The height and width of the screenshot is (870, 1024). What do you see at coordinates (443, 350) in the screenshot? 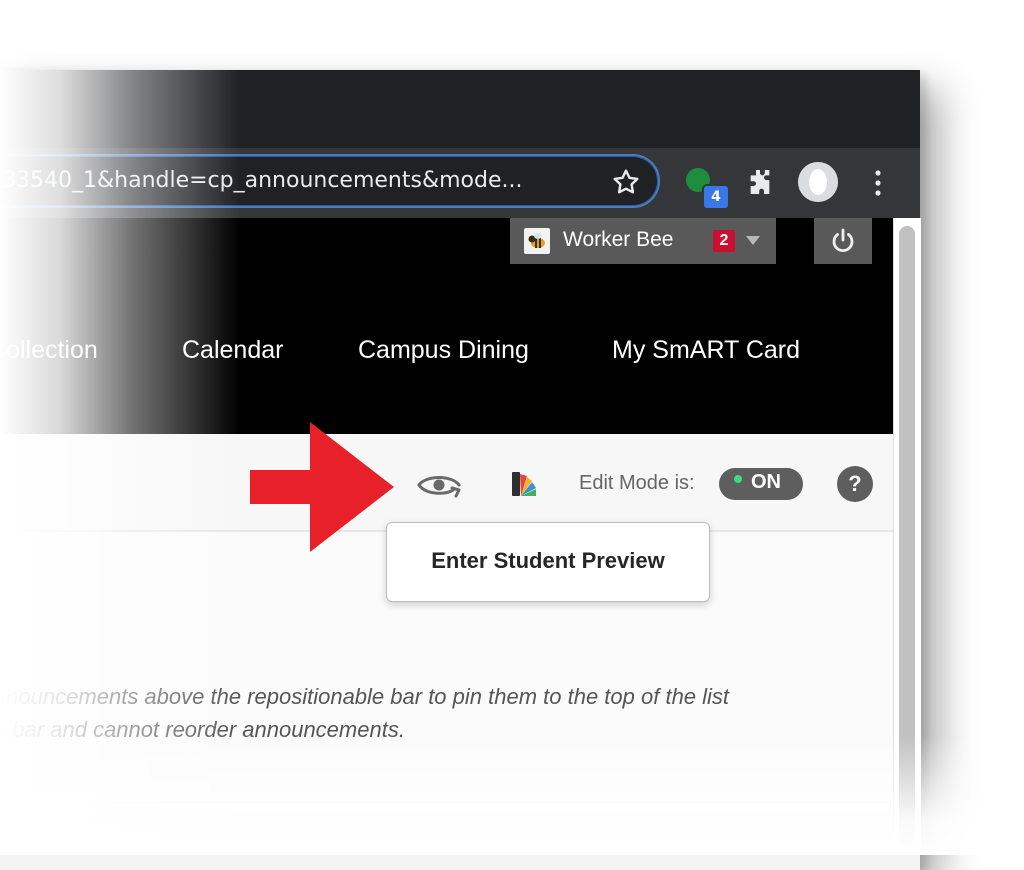
I see `nav-item-campus-dining: Campus Dining` at bounding box center [443, 350].